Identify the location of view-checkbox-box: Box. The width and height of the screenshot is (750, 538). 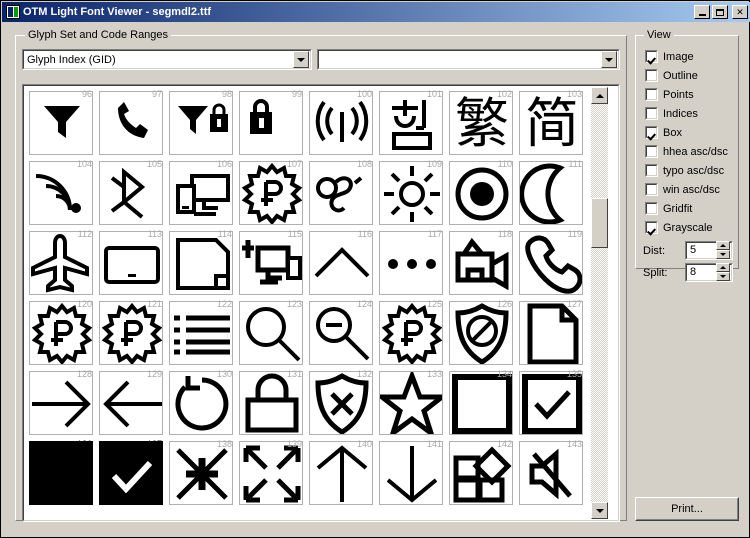
(663, 132).